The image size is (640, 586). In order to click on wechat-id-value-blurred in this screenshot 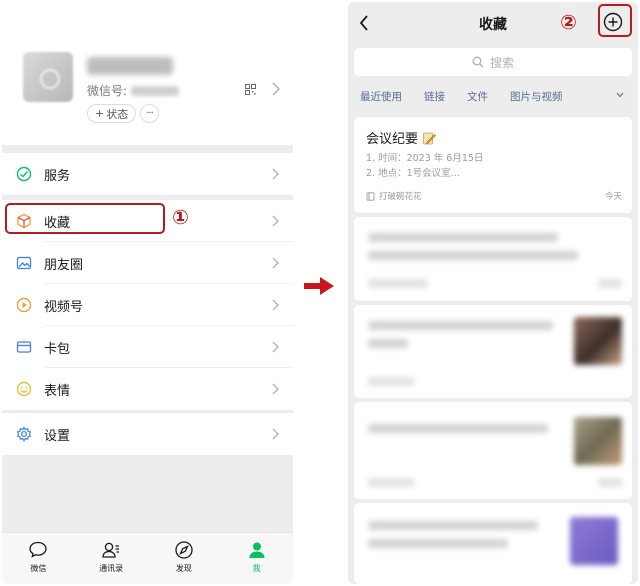, I will do `click(155, 90)`.